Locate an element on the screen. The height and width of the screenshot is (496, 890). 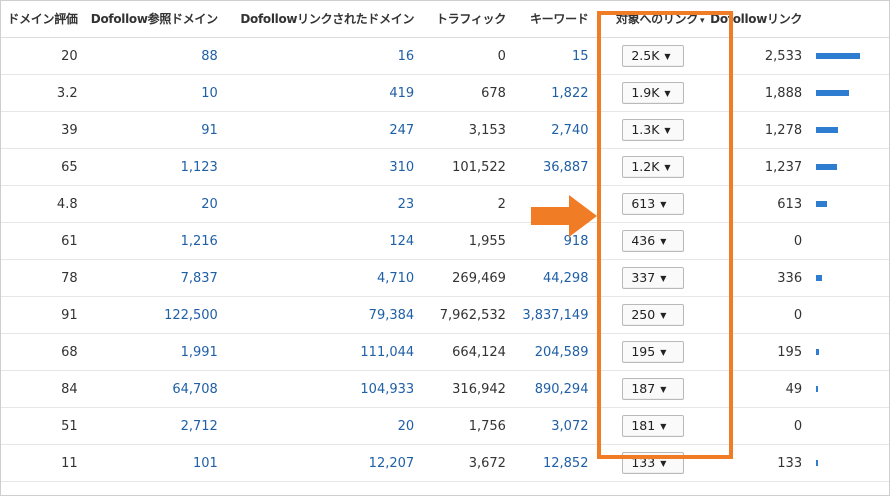
cell-links-to-target: 1.2K ▼ is located at coordinates (653, 167).